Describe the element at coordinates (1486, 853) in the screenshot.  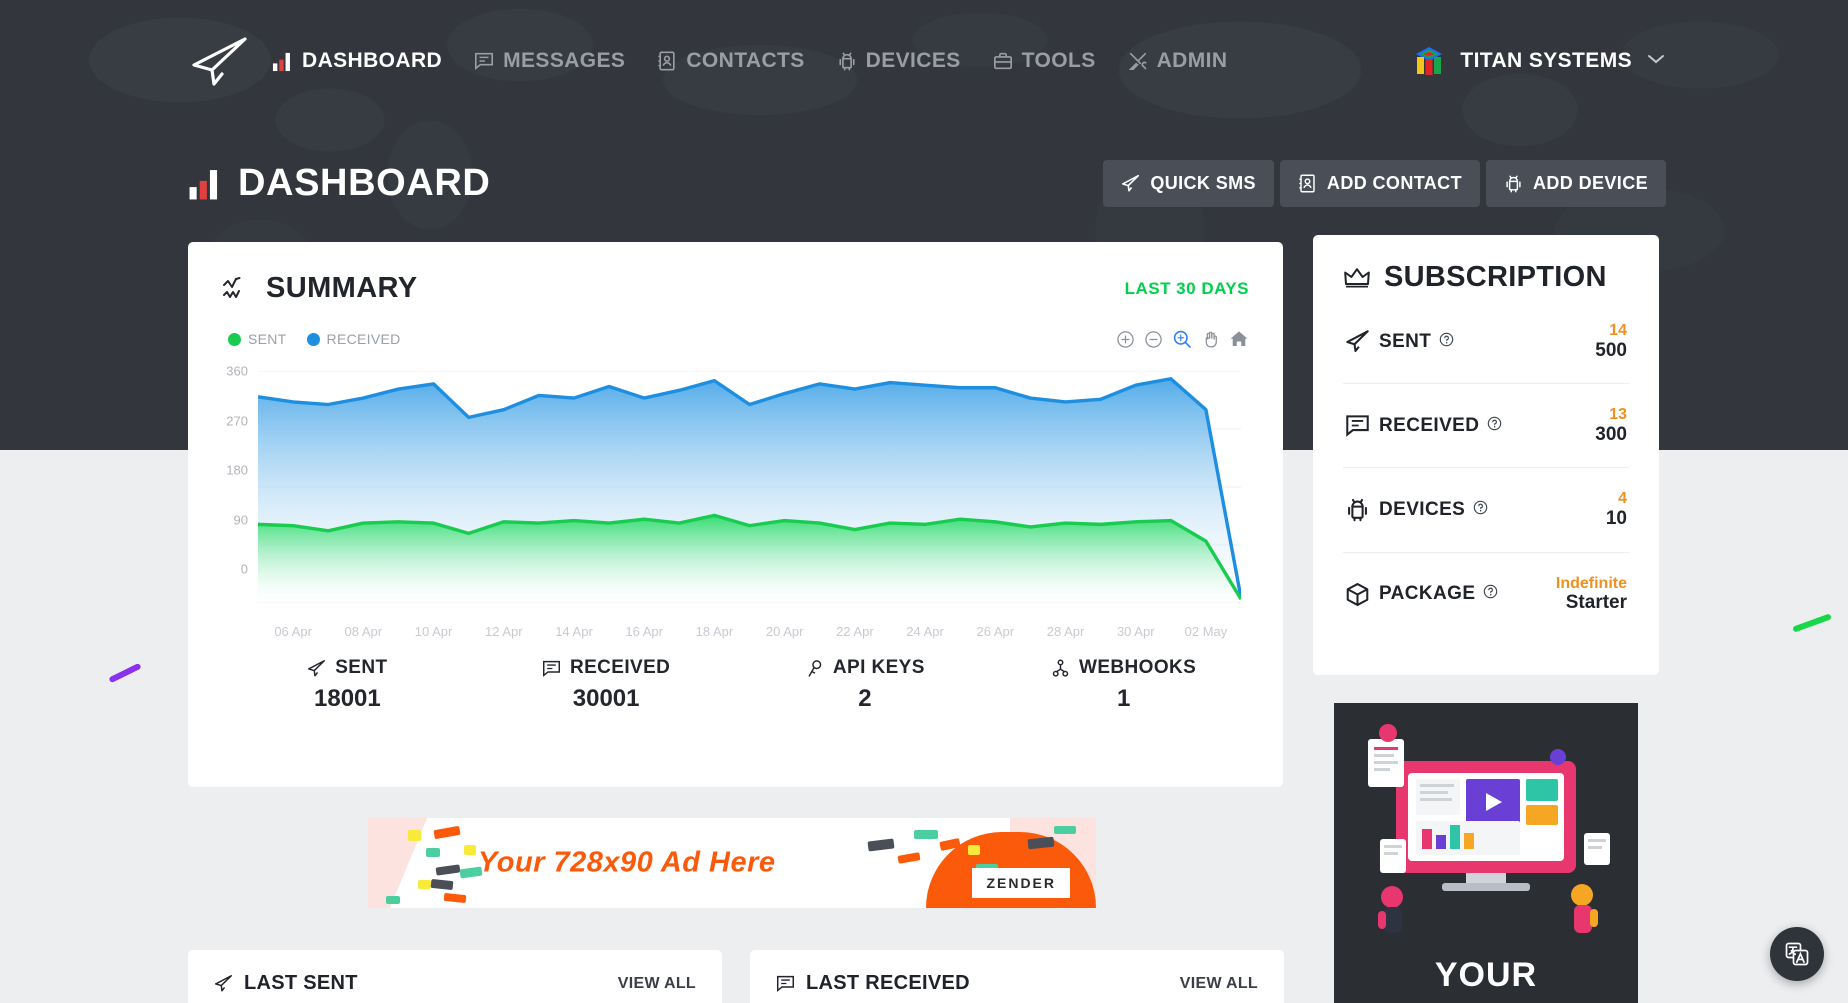
I see `promo-card: YOUR` at that location.